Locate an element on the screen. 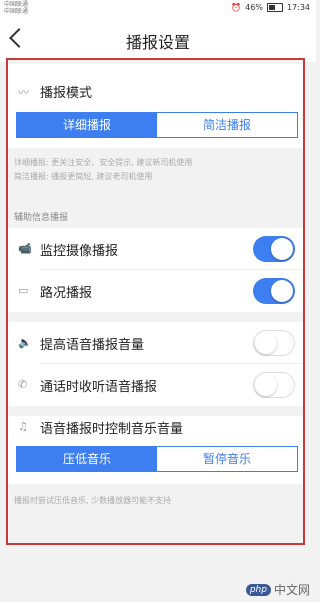 Image resolution: width=320 pixels, height=602 pixels. lower-music-option: 压低音乐 is located at coordinates (87, 459).